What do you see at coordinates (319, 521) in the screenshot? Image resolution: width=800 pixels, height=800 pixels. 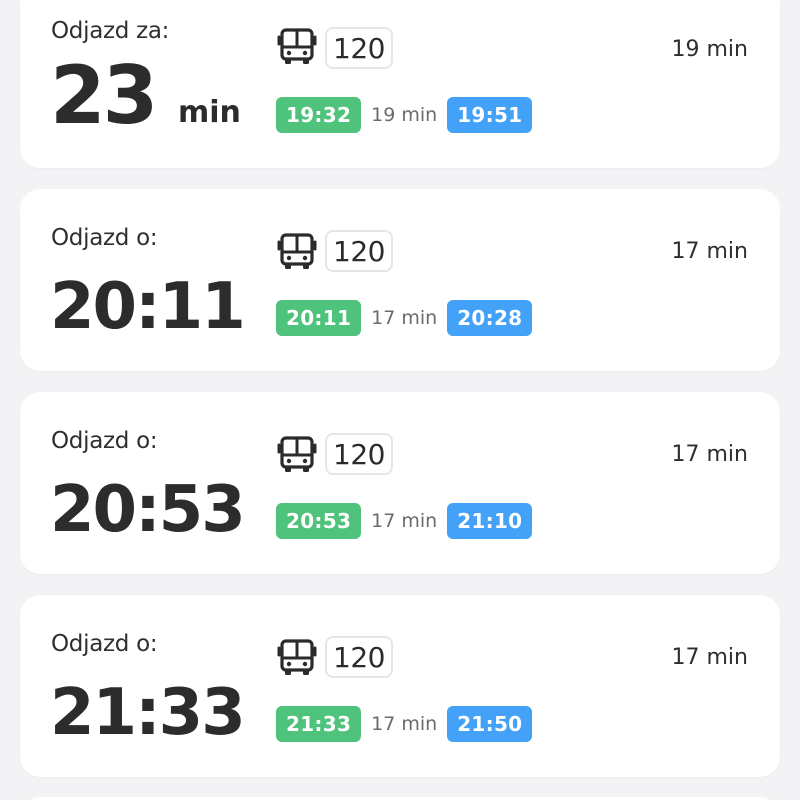 I see `departure-time-chip: 20:53` at bounding box center [319, 521].